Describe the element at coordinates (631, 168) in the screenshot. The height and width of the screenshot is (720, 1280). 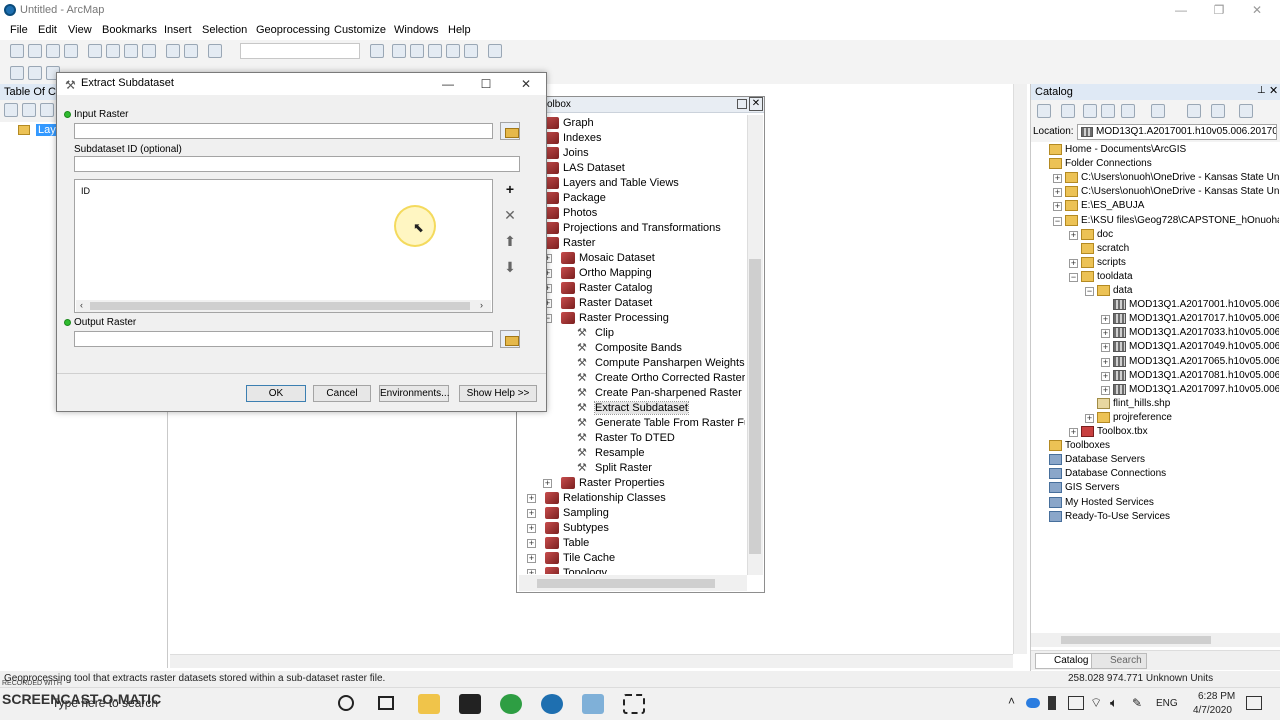
I see `toolset-item: LAS Dataset` at that location.